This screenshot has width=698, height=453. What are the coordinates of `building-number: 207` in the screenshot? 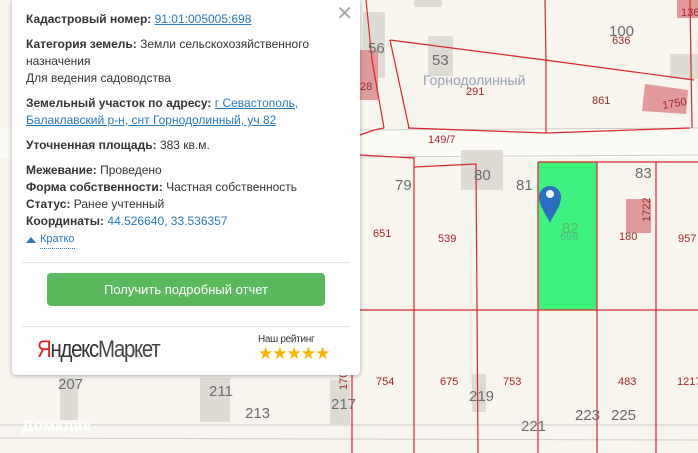 It's located at (70, 384).